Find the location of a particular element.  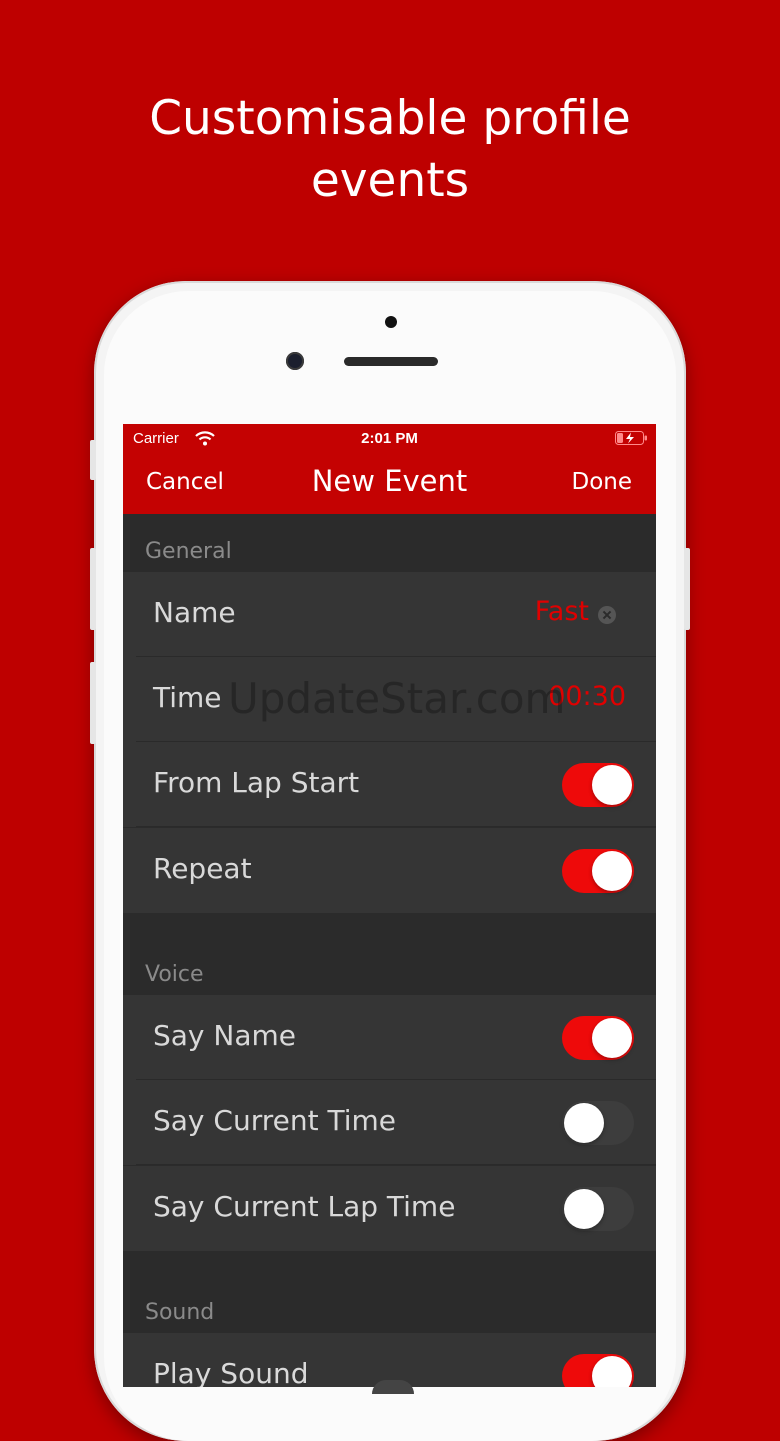

time-row: Time 00:30 is located at coordinates (389, 699).